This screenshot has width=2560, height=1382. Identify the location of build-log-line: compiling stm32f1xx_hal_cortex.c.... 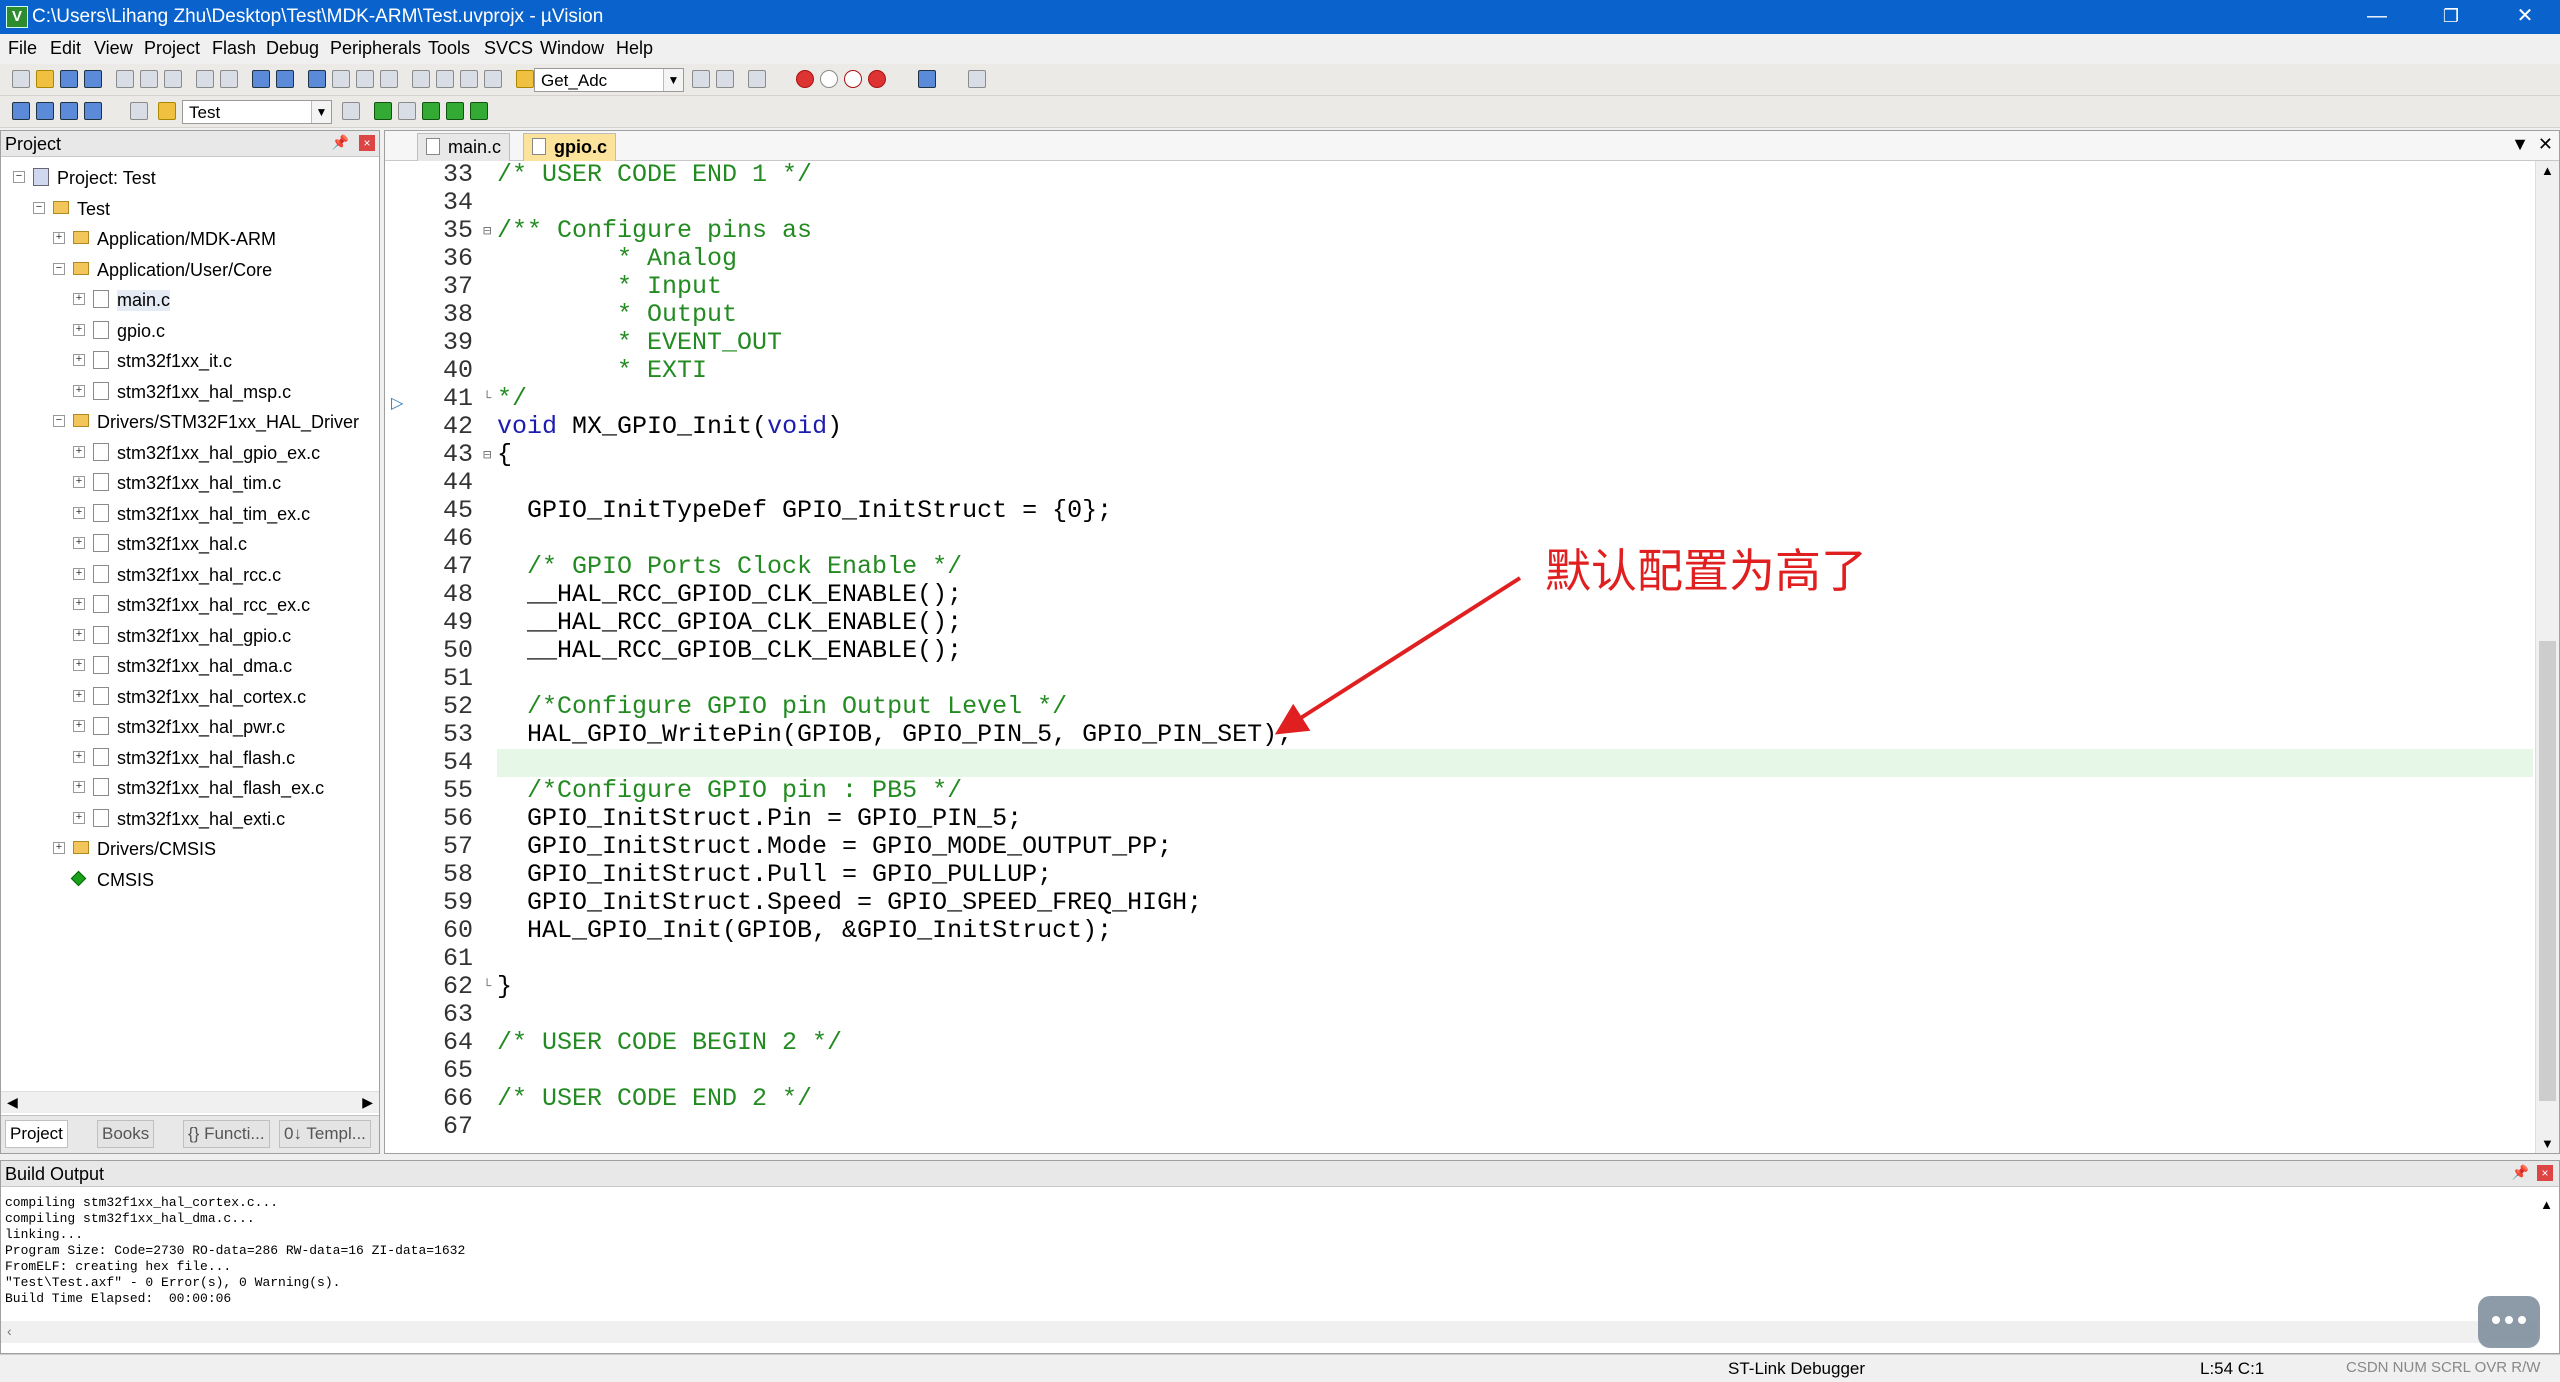
(142, 1202).